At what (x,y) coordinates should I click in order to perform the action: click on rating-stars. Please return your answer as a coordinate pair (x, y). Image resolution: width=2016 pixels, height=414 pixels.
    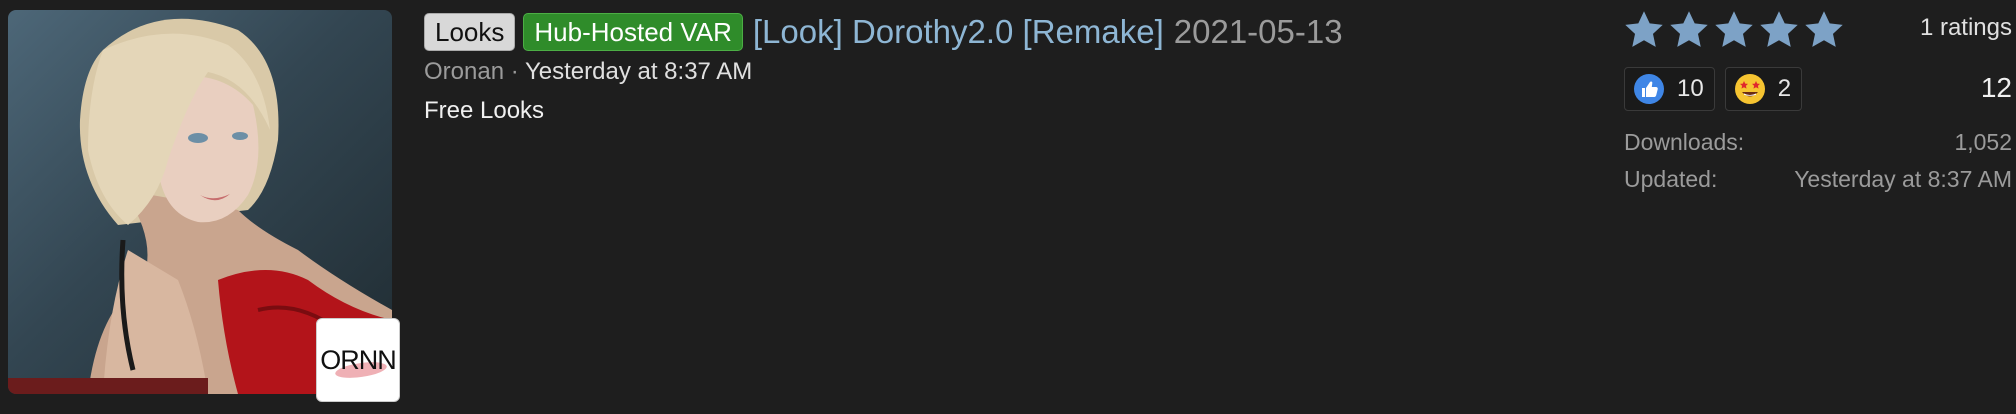
    Looking at the image, I should click on (1734, 30).